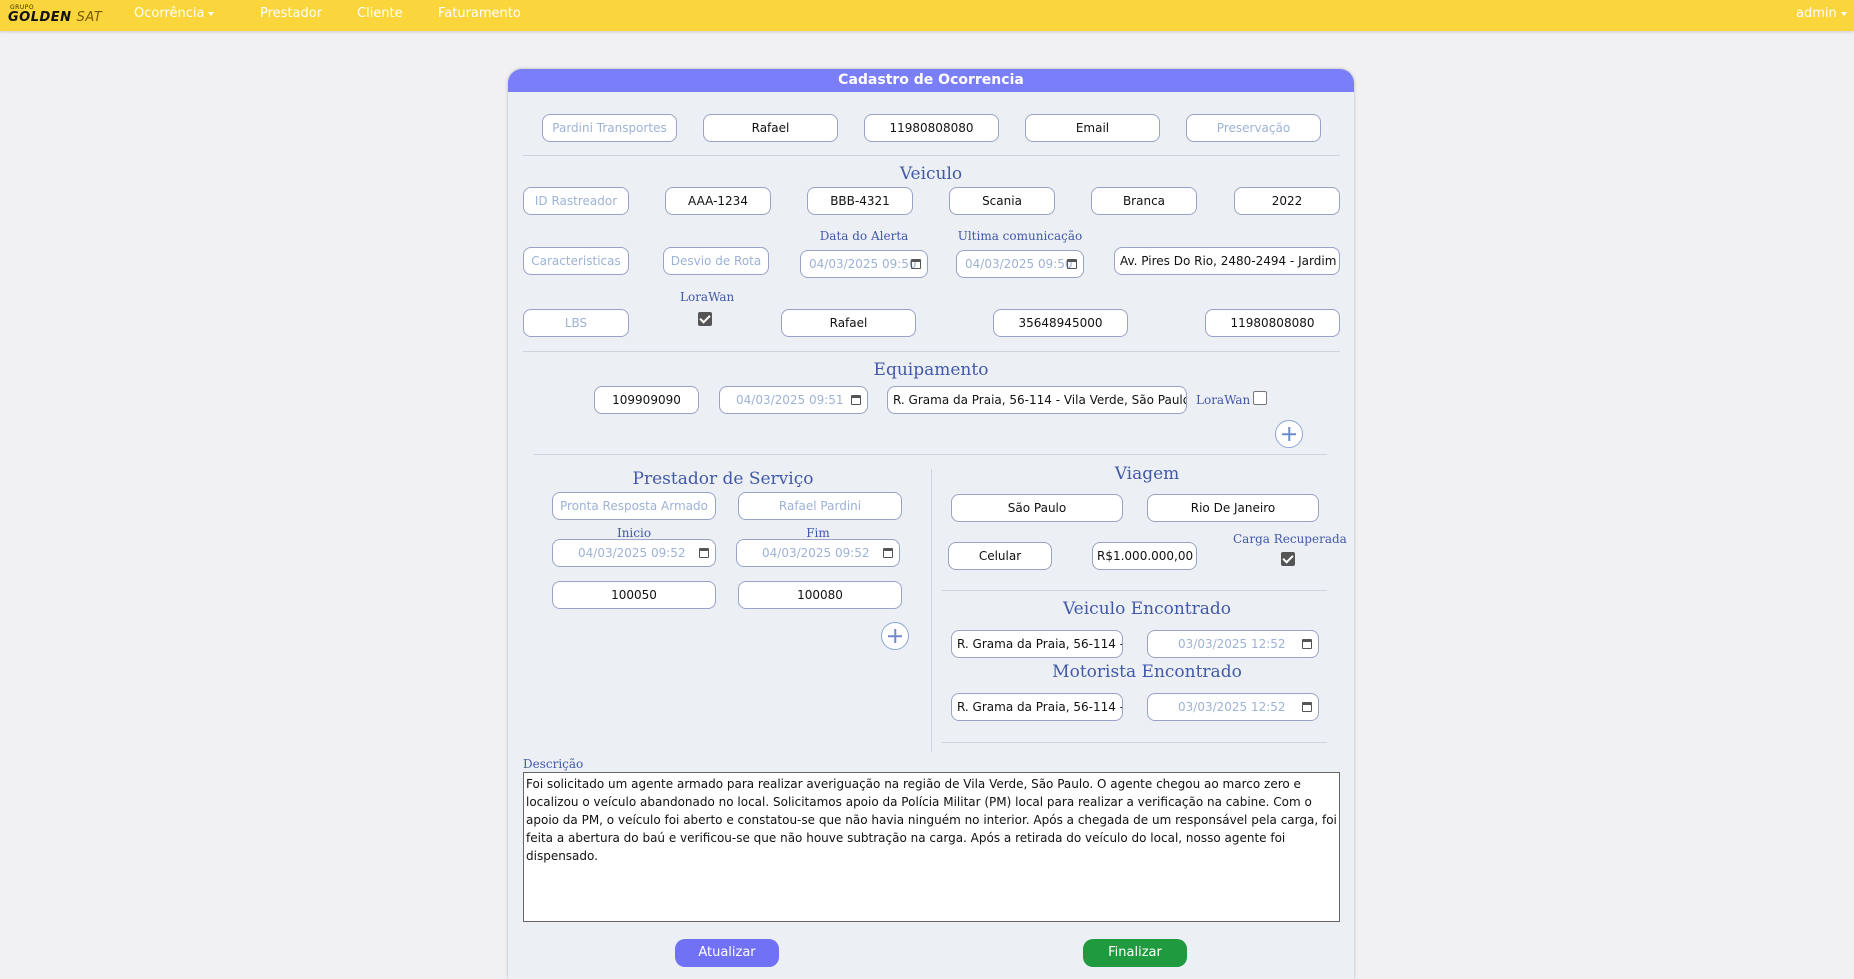  I want to click on destino-input: Rio De Janeiro, so click(1233, 508).